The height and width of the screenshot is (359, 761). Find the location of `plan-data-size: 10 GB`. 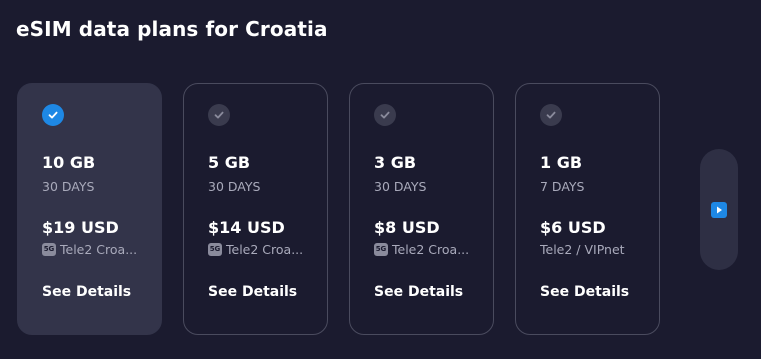

plan-data-size: 10 GB is located at coordinates (69, 162).